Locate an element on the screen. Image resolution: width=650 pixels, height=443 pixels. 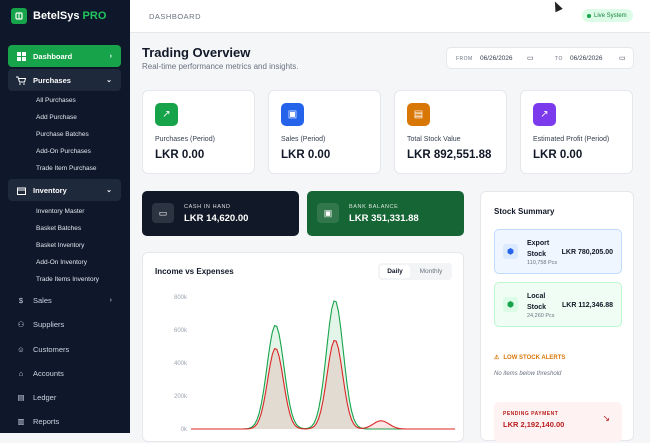
export-stock-box: ⬢ Export Stock 110,758 Pcs LKR 780,205.00 is located at coordinates (558, 251).